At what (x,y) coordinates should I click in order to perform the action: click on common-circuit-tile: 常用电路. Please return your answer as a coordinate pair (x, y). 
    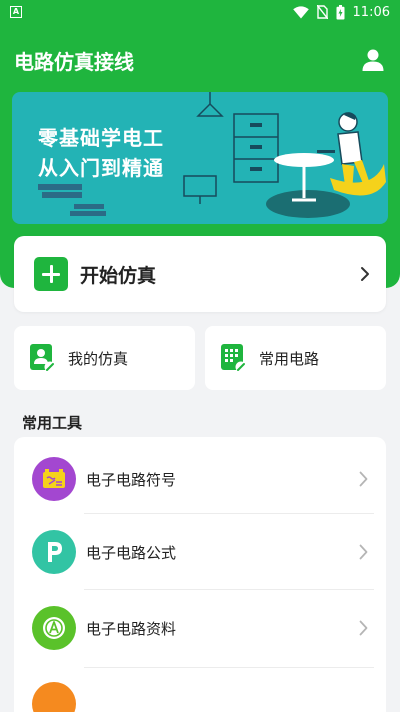
    Looking at the image, I should click on (295, 358).